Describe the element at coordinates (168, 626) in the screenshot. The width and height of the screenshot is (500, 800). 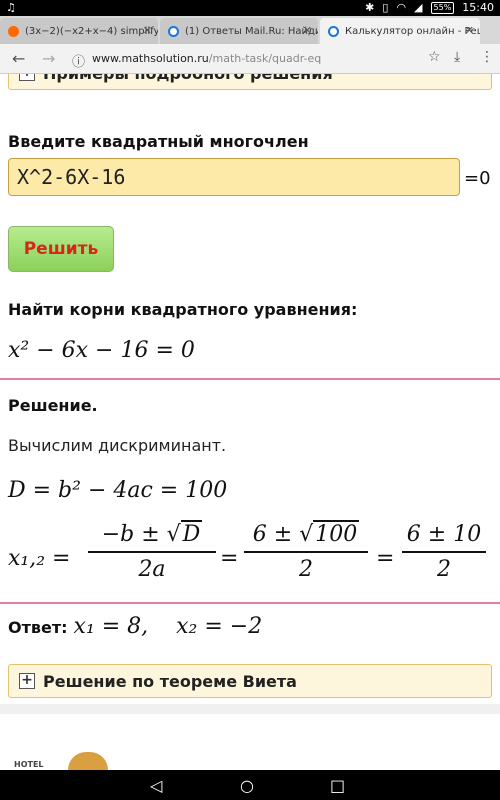
I see `answer-value: x₁ = 8, x₂ = −2` at that location.